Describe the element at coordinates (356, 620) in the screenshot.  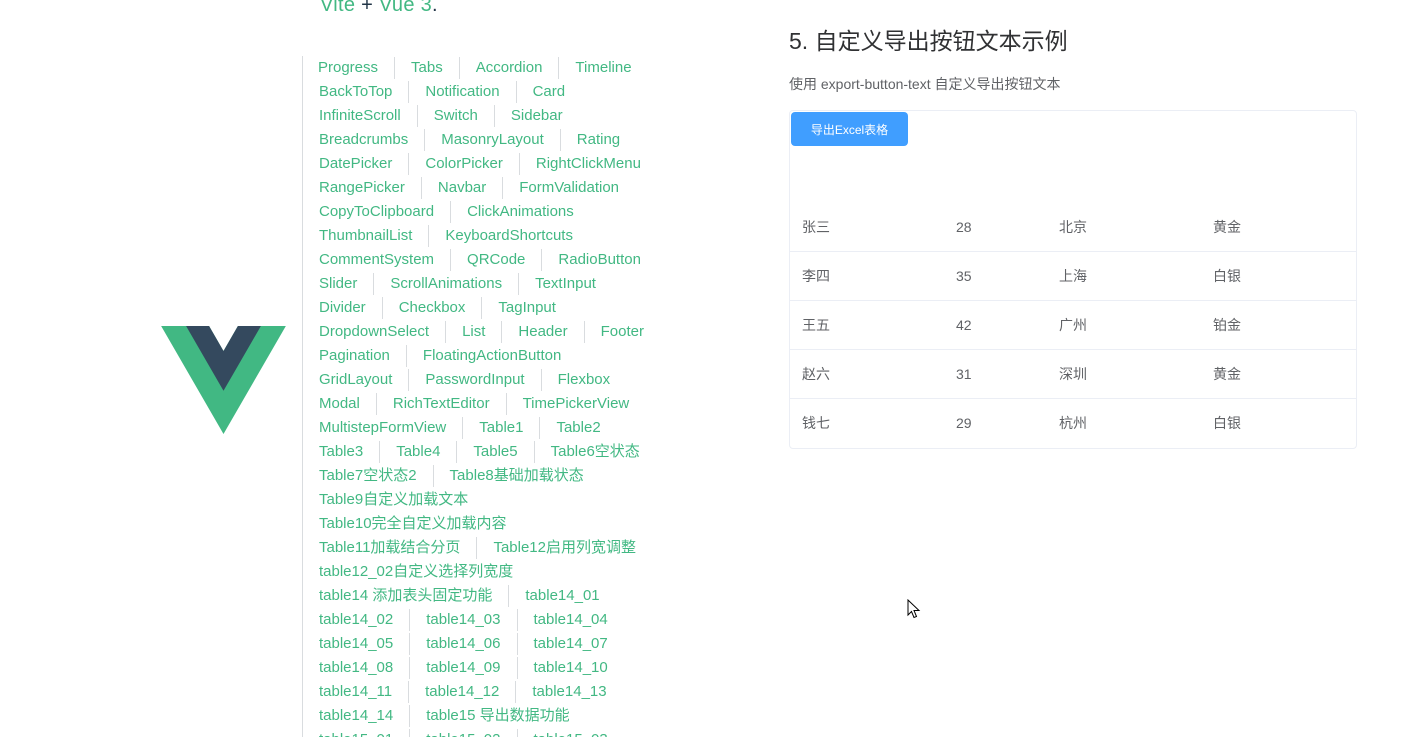
I see `nav-link-table14-02: table14_02` at that location.